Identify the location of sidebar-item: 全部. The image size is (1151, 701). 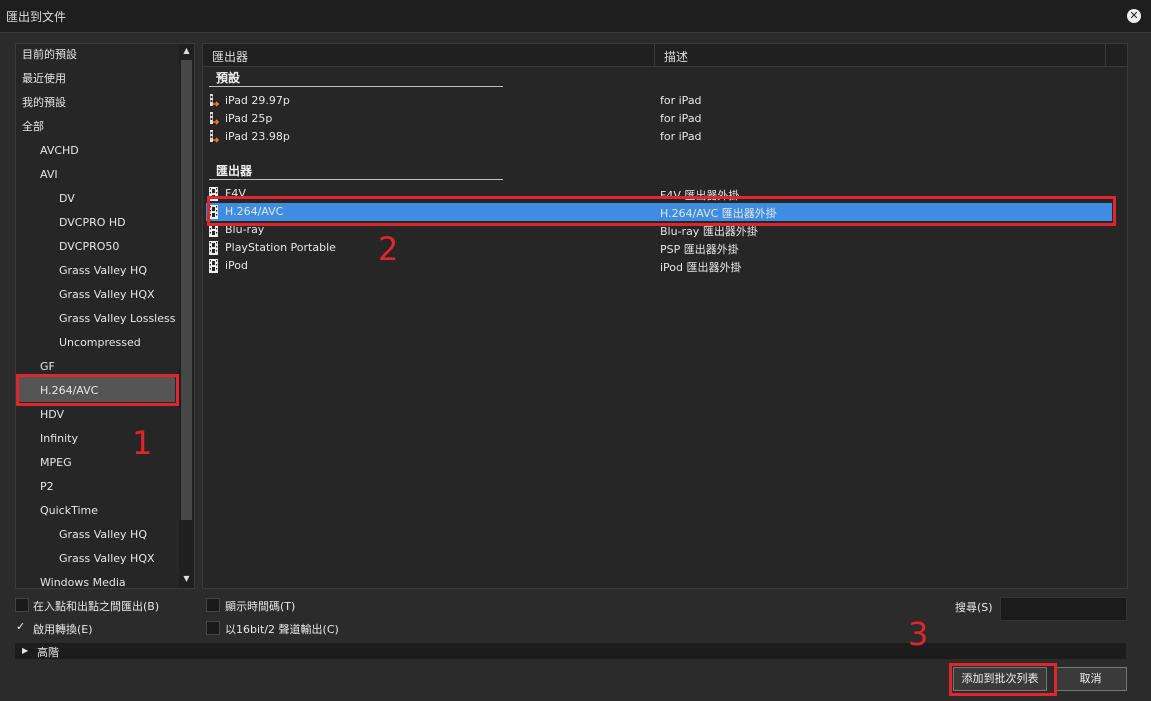
(33, 127).